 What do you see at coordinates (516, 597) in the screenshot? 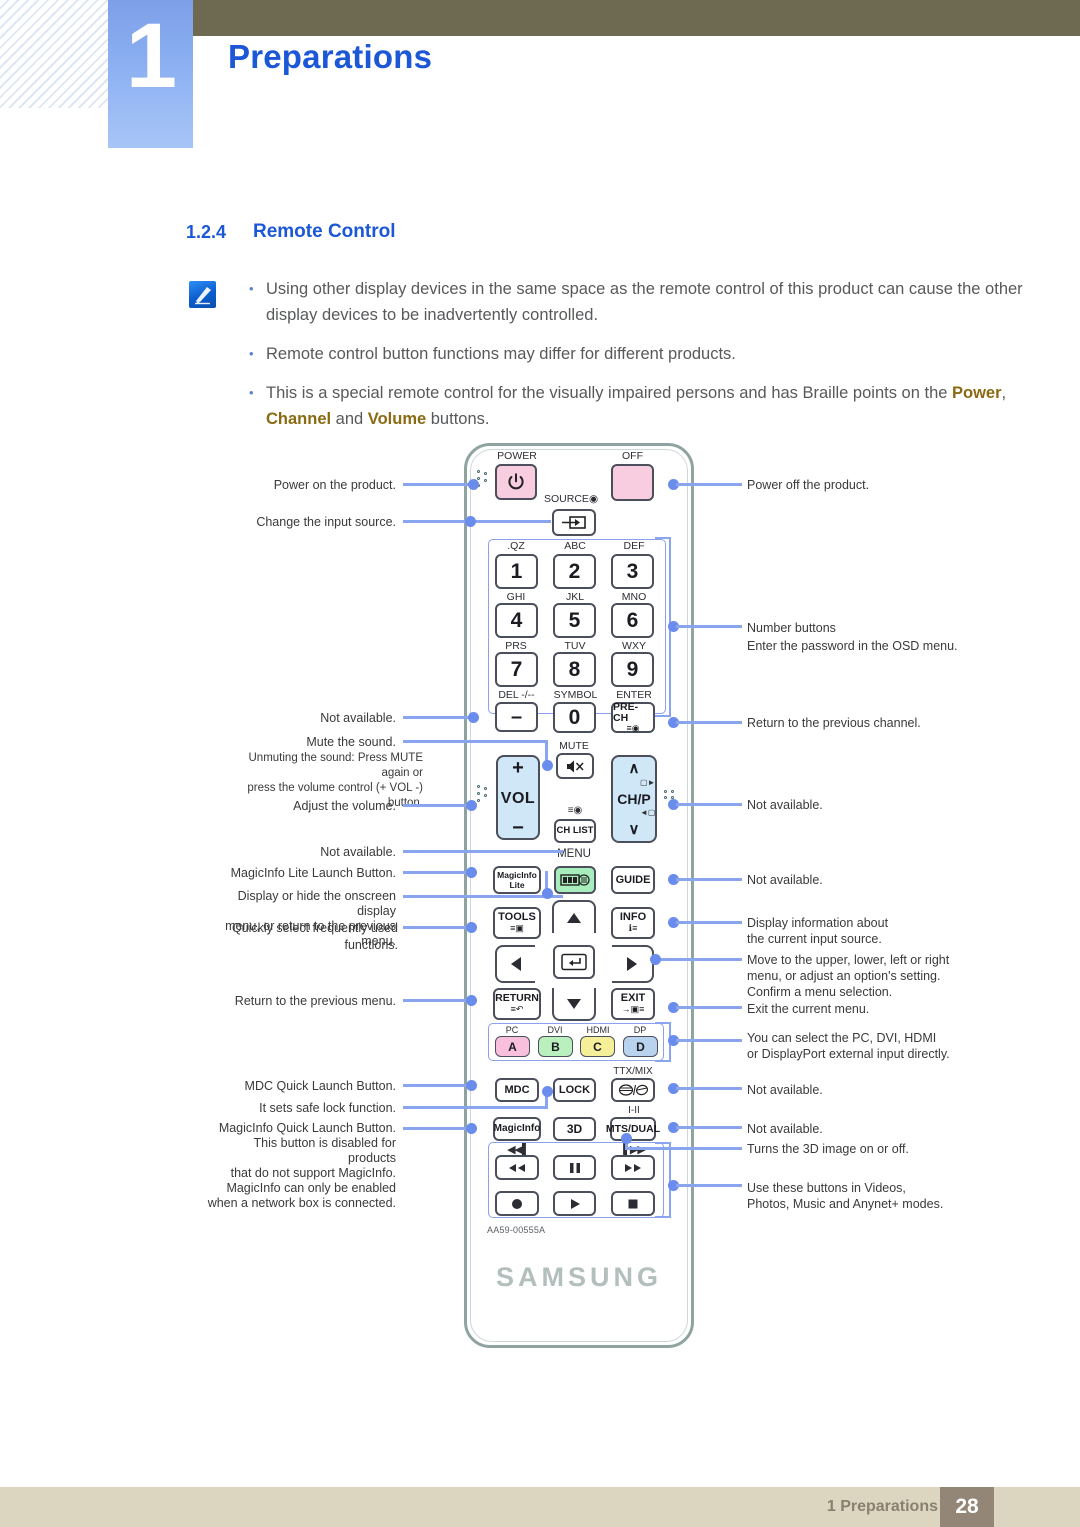
I see `key4-alpha-label: GHI` at bounding box center [516, 597].